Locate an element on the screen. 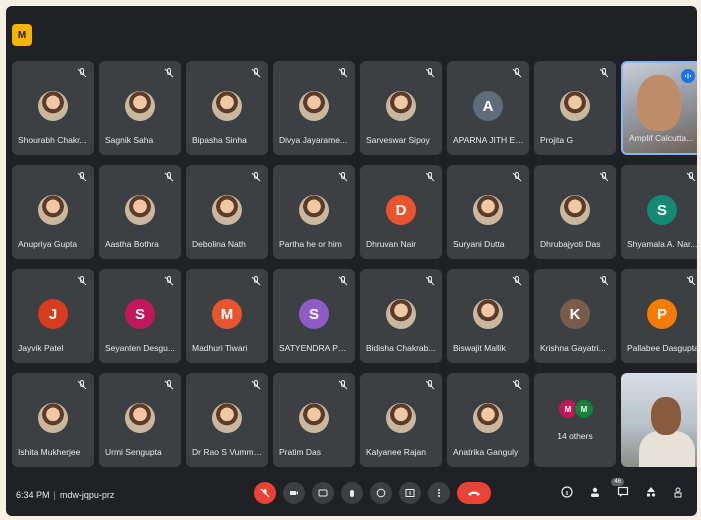 The height and width of the screenshot is (520, 701). participant-tile: Ishita Mukherjee is located at coordinates (53, 420).